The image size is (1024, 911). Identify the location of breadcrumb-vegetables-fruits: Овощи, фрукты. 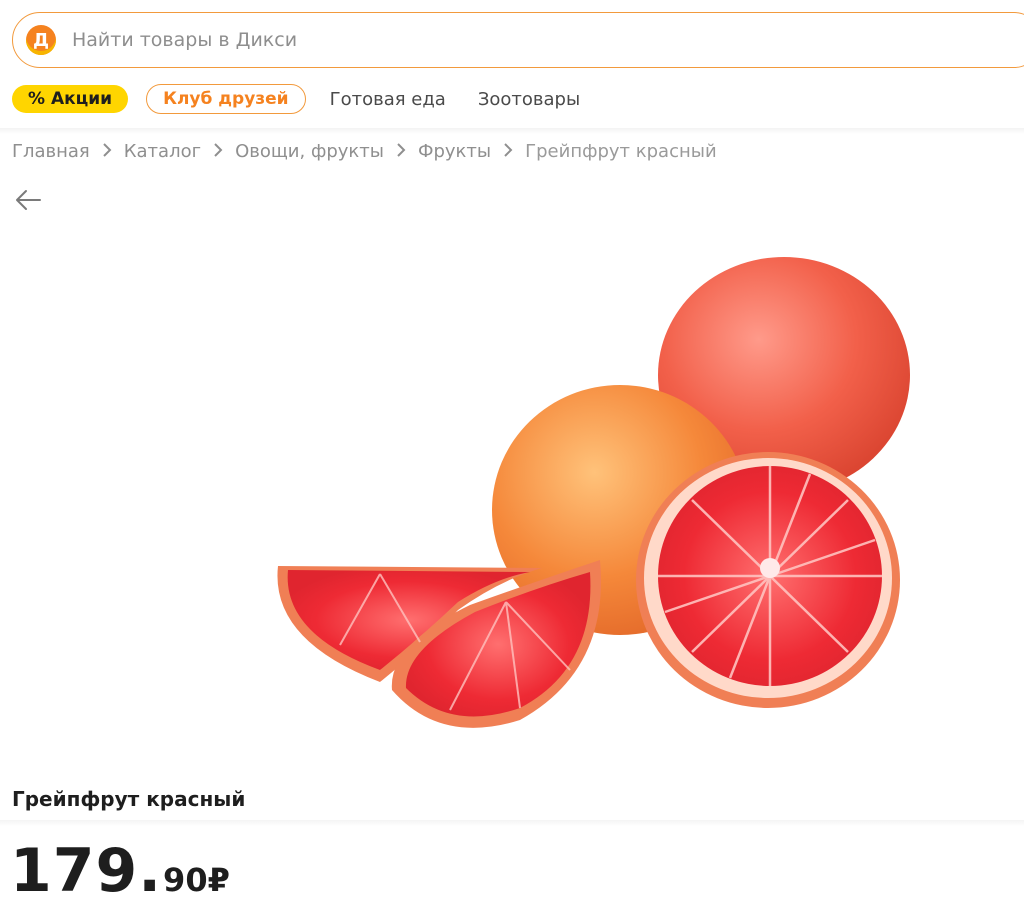
(309, 151).